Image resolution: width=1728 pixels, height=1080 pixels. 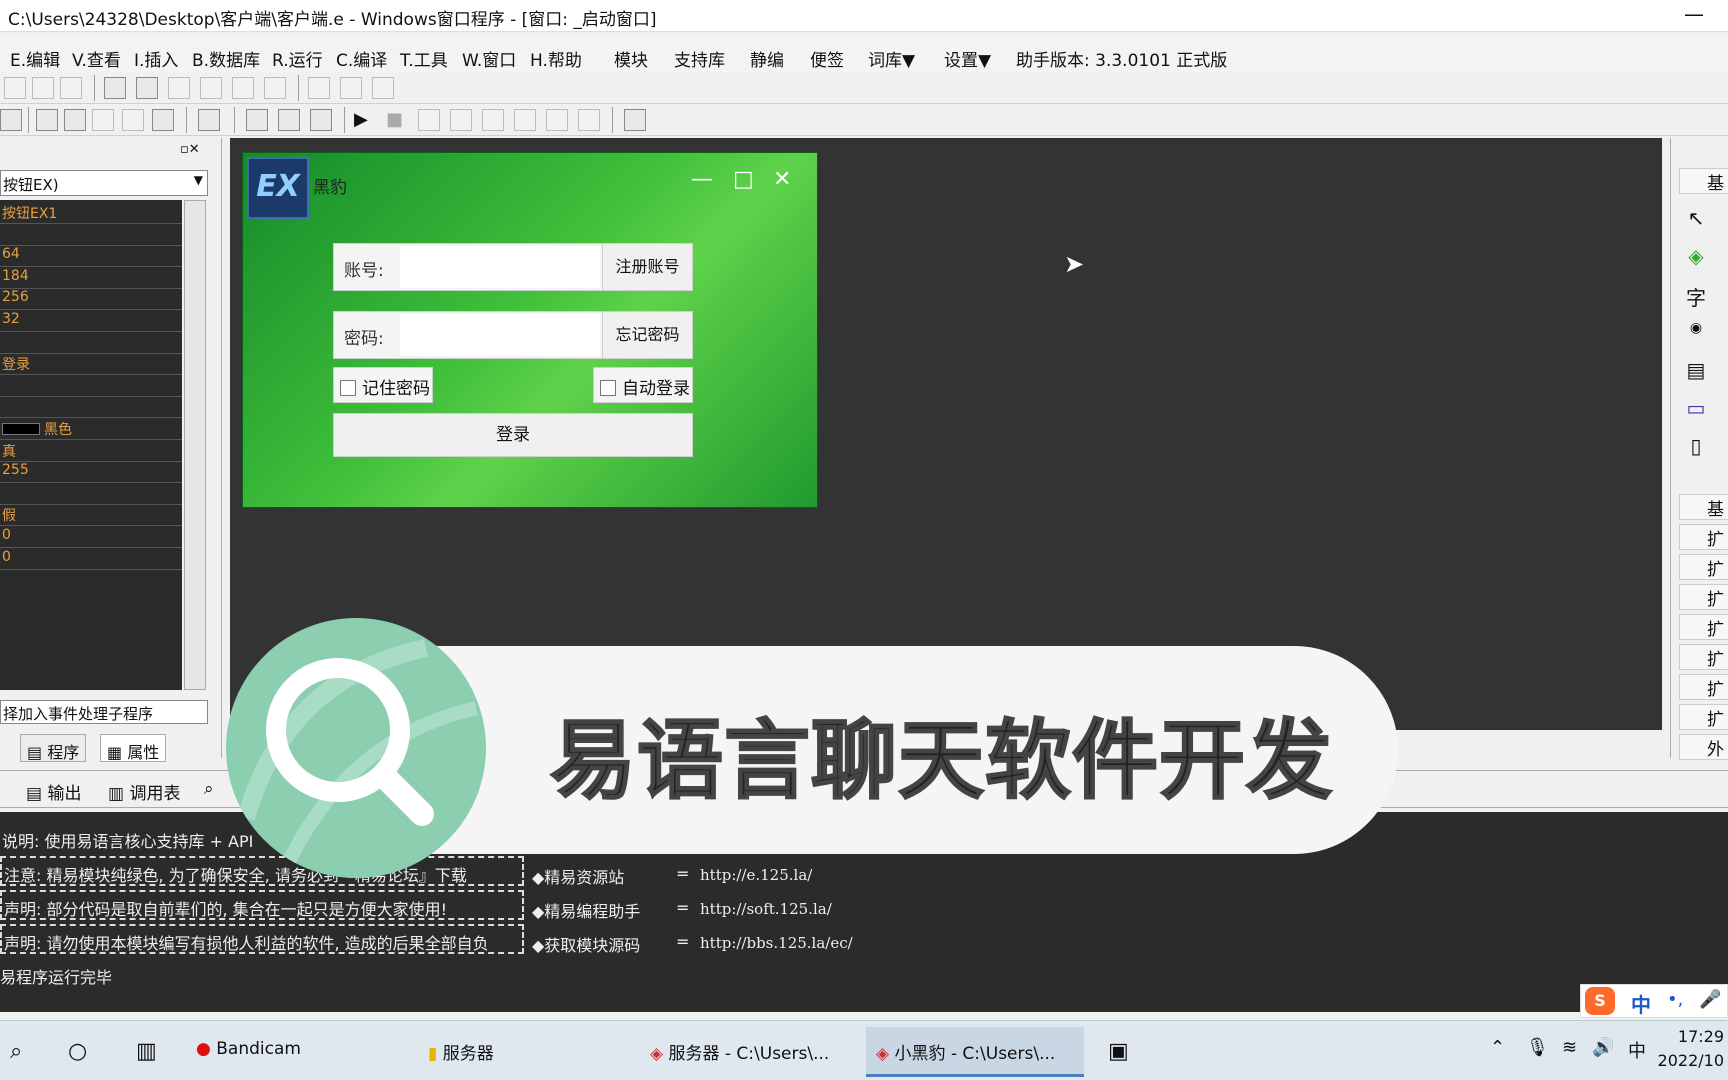 I want to click on cortana-icon: ○, so click(x=77, y=1052).